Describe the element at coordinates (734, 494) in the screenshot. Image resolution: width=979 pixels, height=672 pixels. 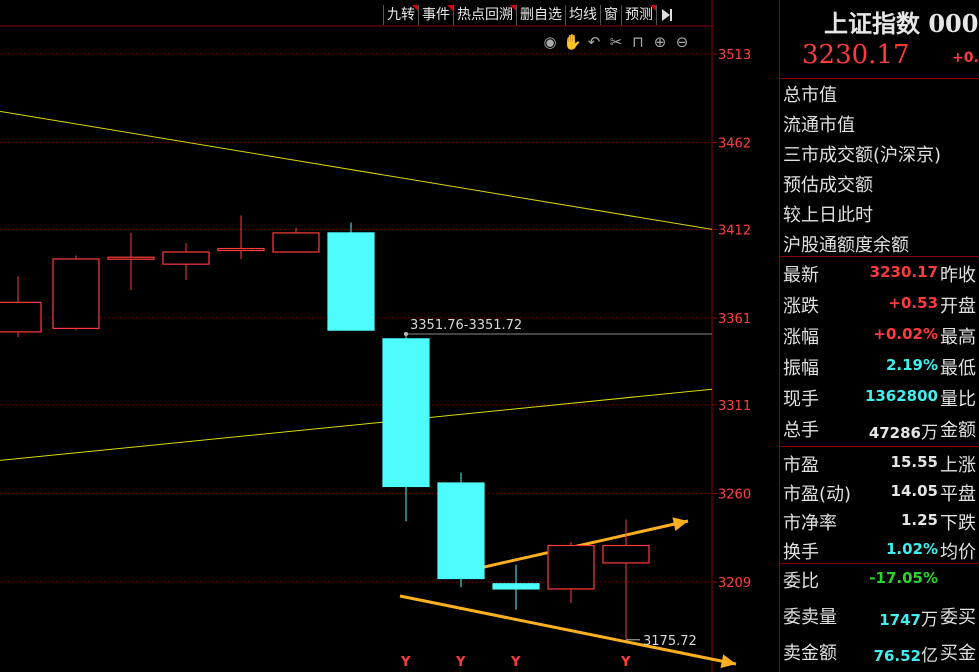
I see `y-tick-label: 3260` at that location.